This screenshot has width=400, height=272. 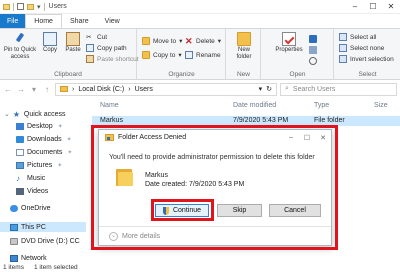 I want to click on select-all-button: Select all, so click(x=357, y=37).